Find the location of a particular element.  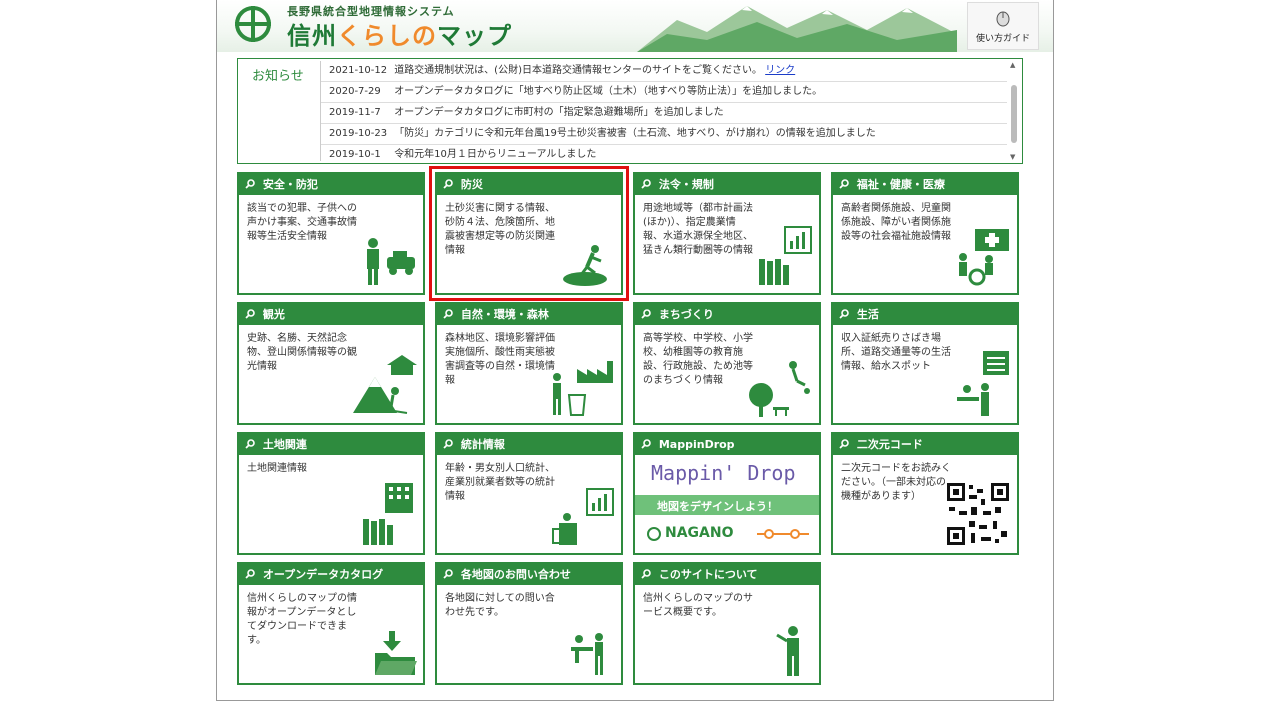

tile-daily-life: 生活 収入証紙売りさばき場所、道路交通量等の生活情報、給水スポット is located at coordinates (925, 363).